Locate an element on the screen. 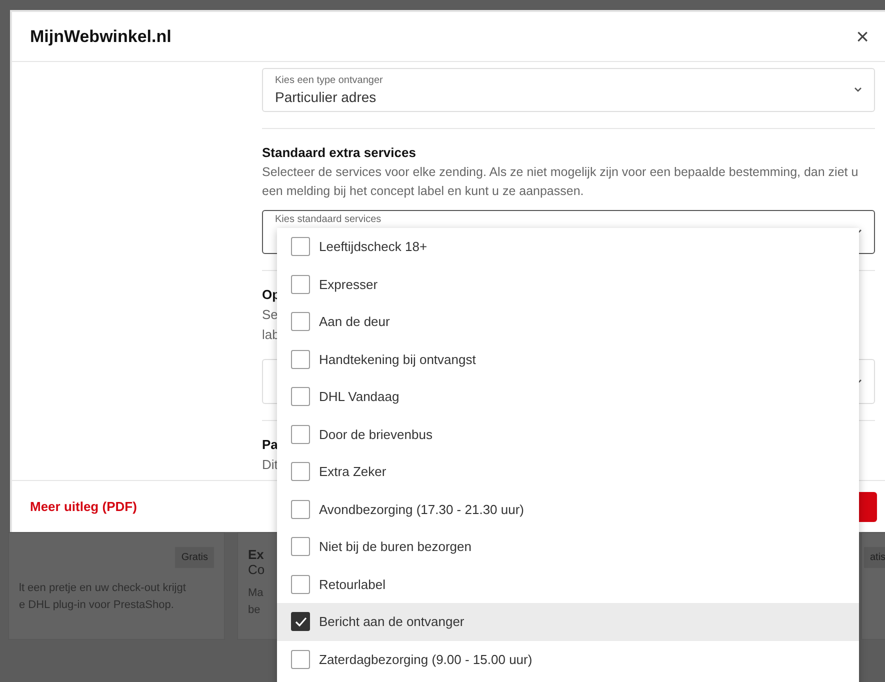 The image size is (885, 682). option-label: Niet bij de buren bezorgen is located at coordinates (395, 546).